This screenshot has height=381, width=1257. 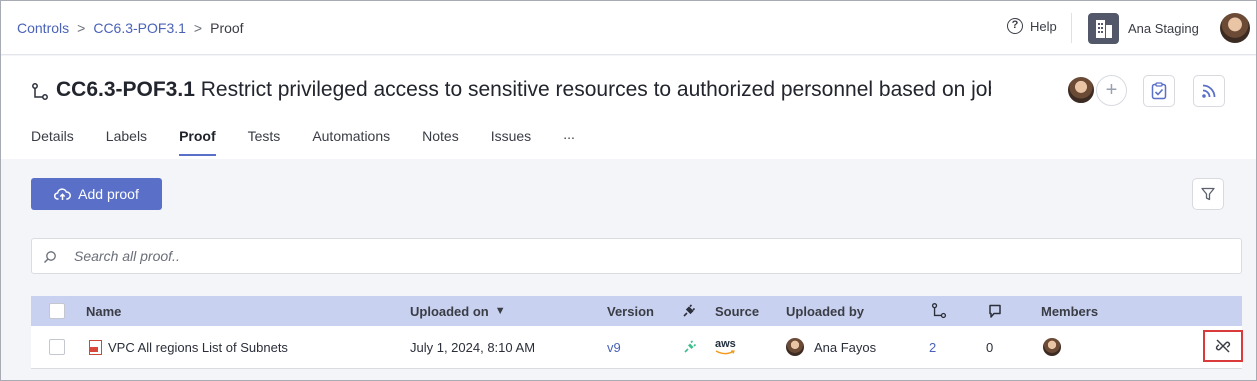 I want to click on header-uploaded-on: Uploaded on ▼, so click(x=458, y=311).